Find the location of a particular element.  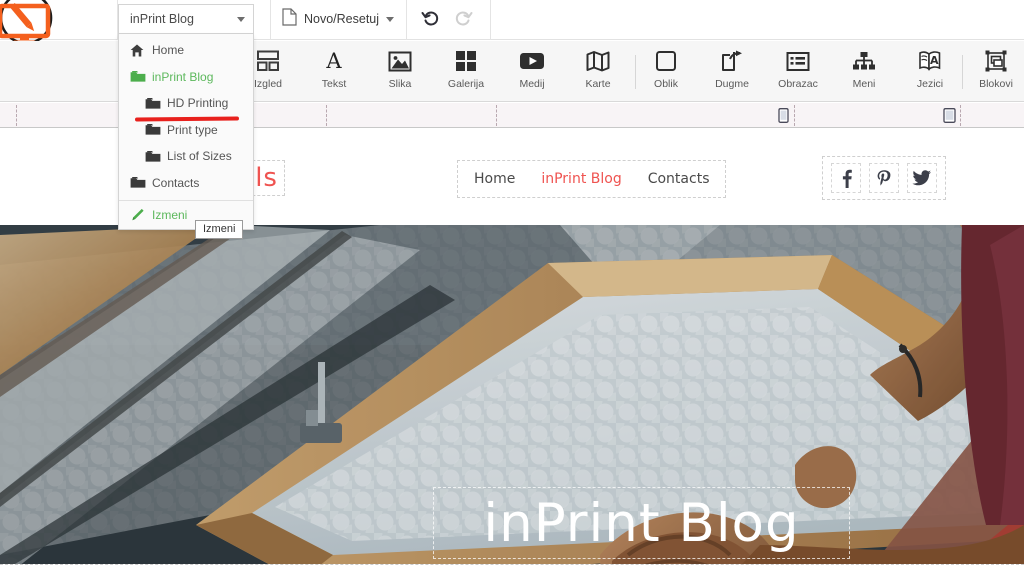

tool-blokovi: Blokovi is located at coordinates (993, 72).